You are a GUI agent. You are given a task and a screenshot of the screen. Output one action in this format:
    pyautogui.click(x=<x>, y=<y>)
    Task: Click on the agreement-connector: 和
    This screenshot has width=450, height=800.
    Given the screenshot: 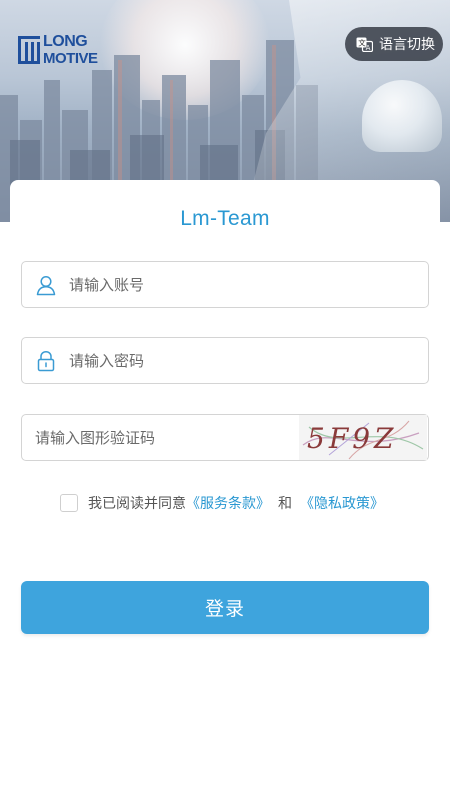 What is the action you would take?
    pyautogui.click(x=285, y=504)
    